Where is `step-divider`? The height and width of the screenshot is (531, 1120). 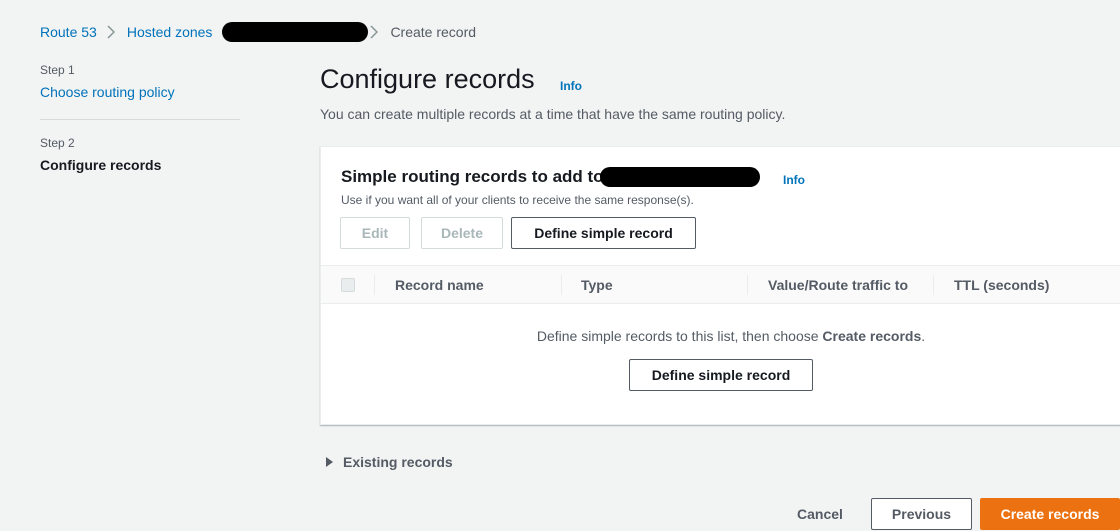
step-divider is located at coordinates (140, 119).